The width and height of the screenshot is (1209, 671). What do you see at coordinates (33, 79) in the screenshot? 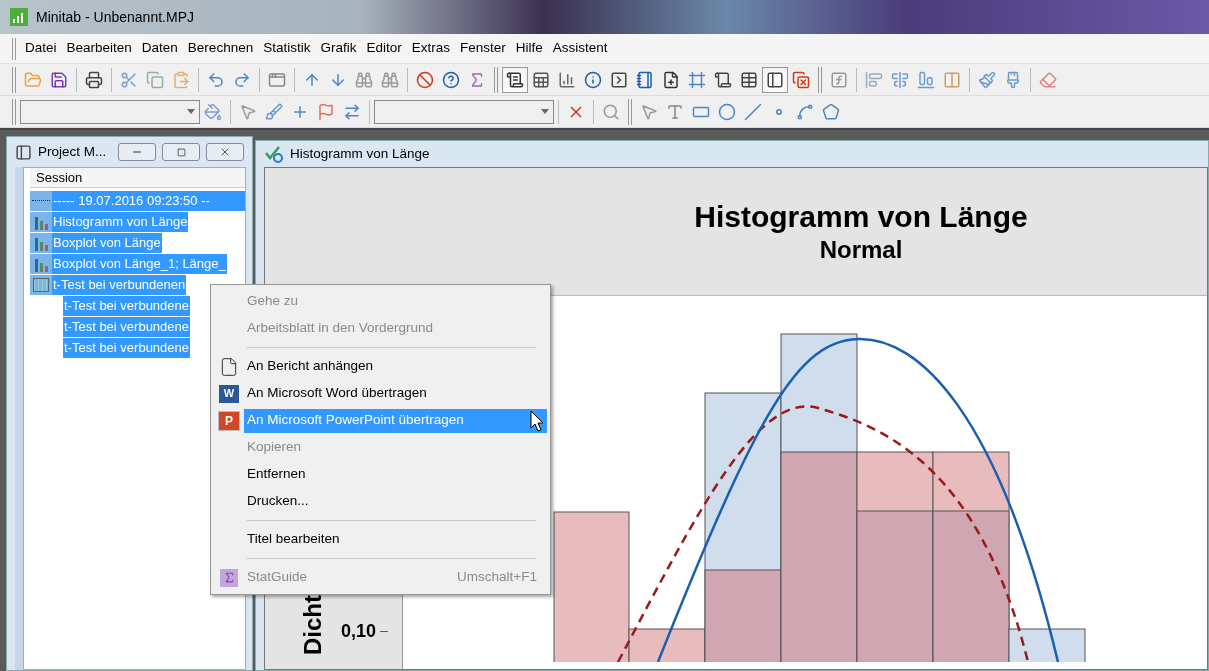
I see `folder-icon` at bounding box center [33, 79].